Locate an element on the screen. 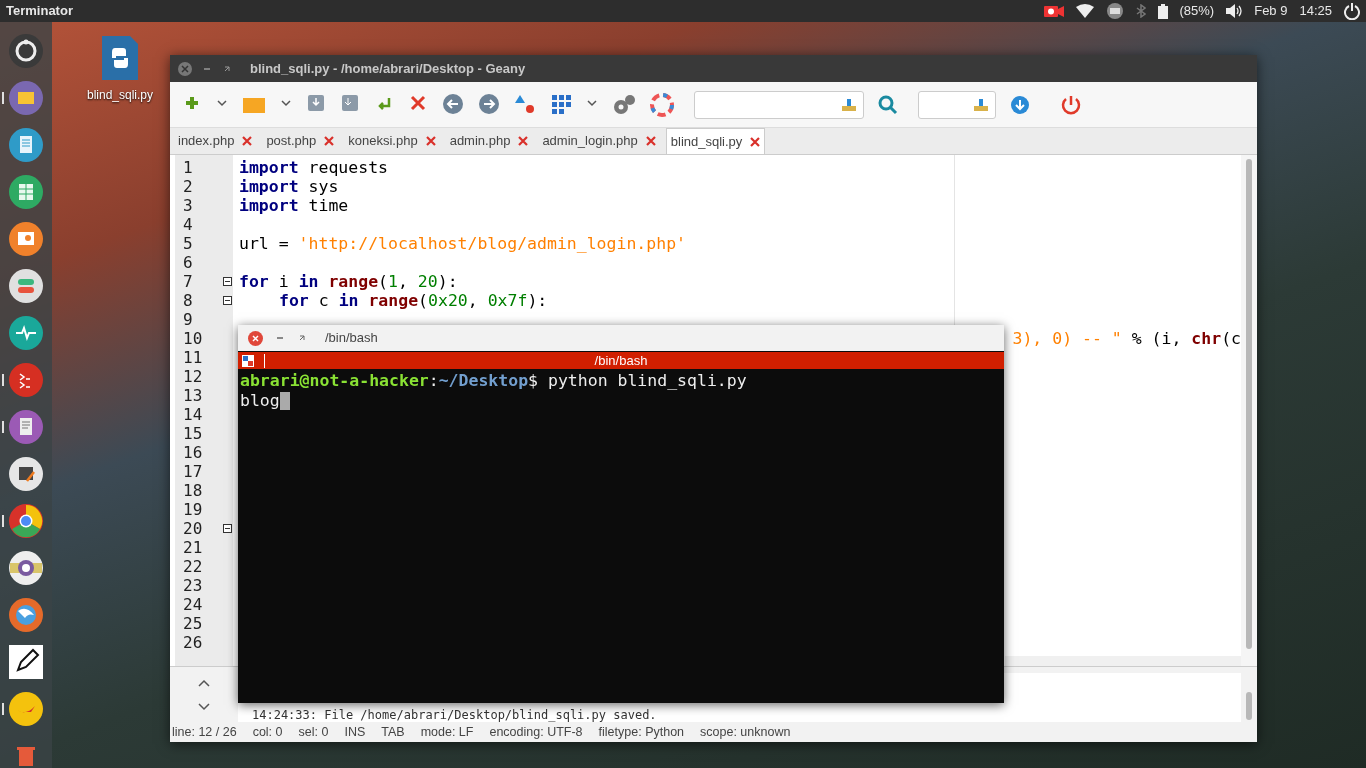 The width and height of the screenshot is (1366, 768). scrollbar-track is located at coordinates (1123, 661).